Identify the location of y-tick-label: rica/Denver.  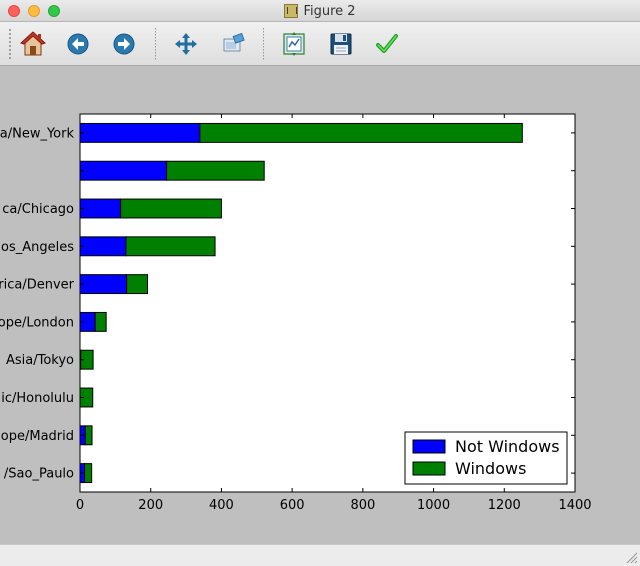
(37, 285).